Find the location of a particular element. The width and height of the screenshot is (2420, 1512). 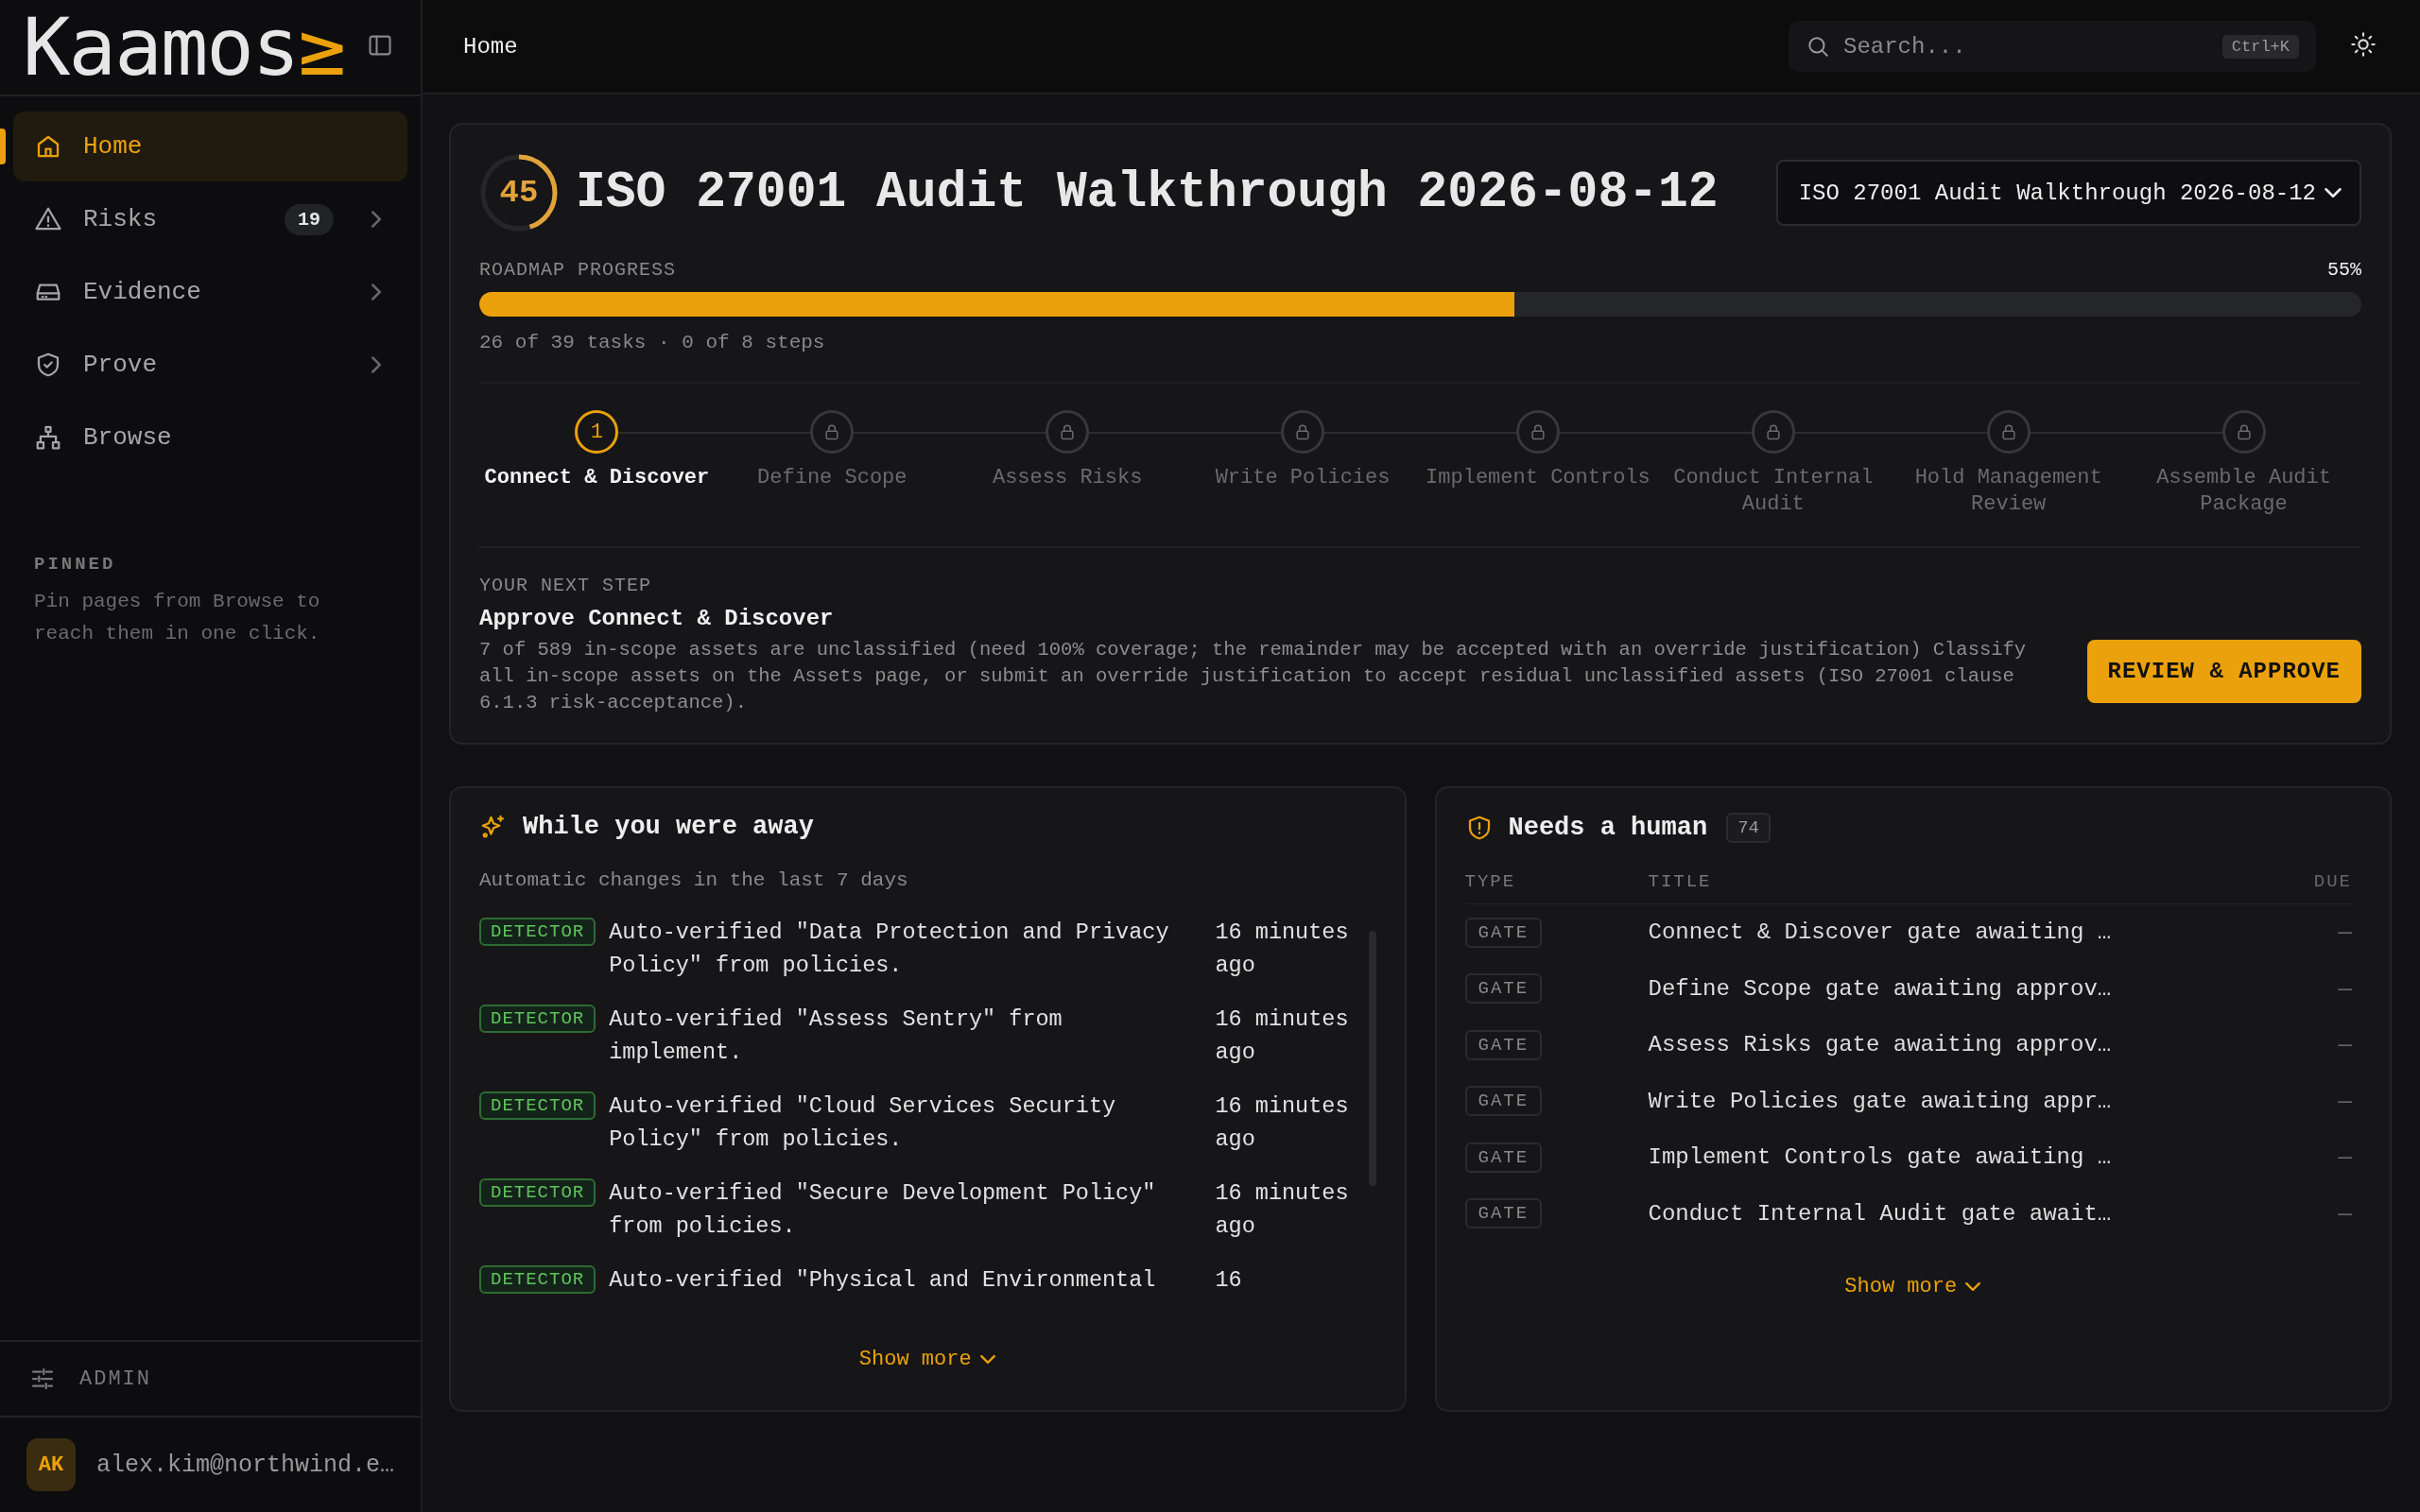

activity-text: Auto-verified "Cloud Services Security Policy" from policies. is located at coordinates (863, 1123).